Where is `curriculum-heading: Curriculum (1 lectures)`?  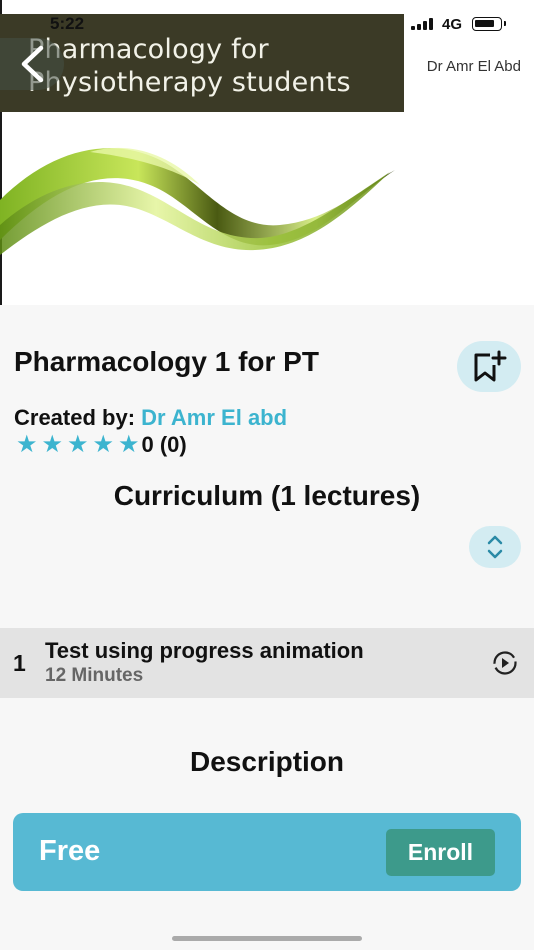 curriculum-heading: Curriculum (1 lectures) is located at coordinates (267, 495).